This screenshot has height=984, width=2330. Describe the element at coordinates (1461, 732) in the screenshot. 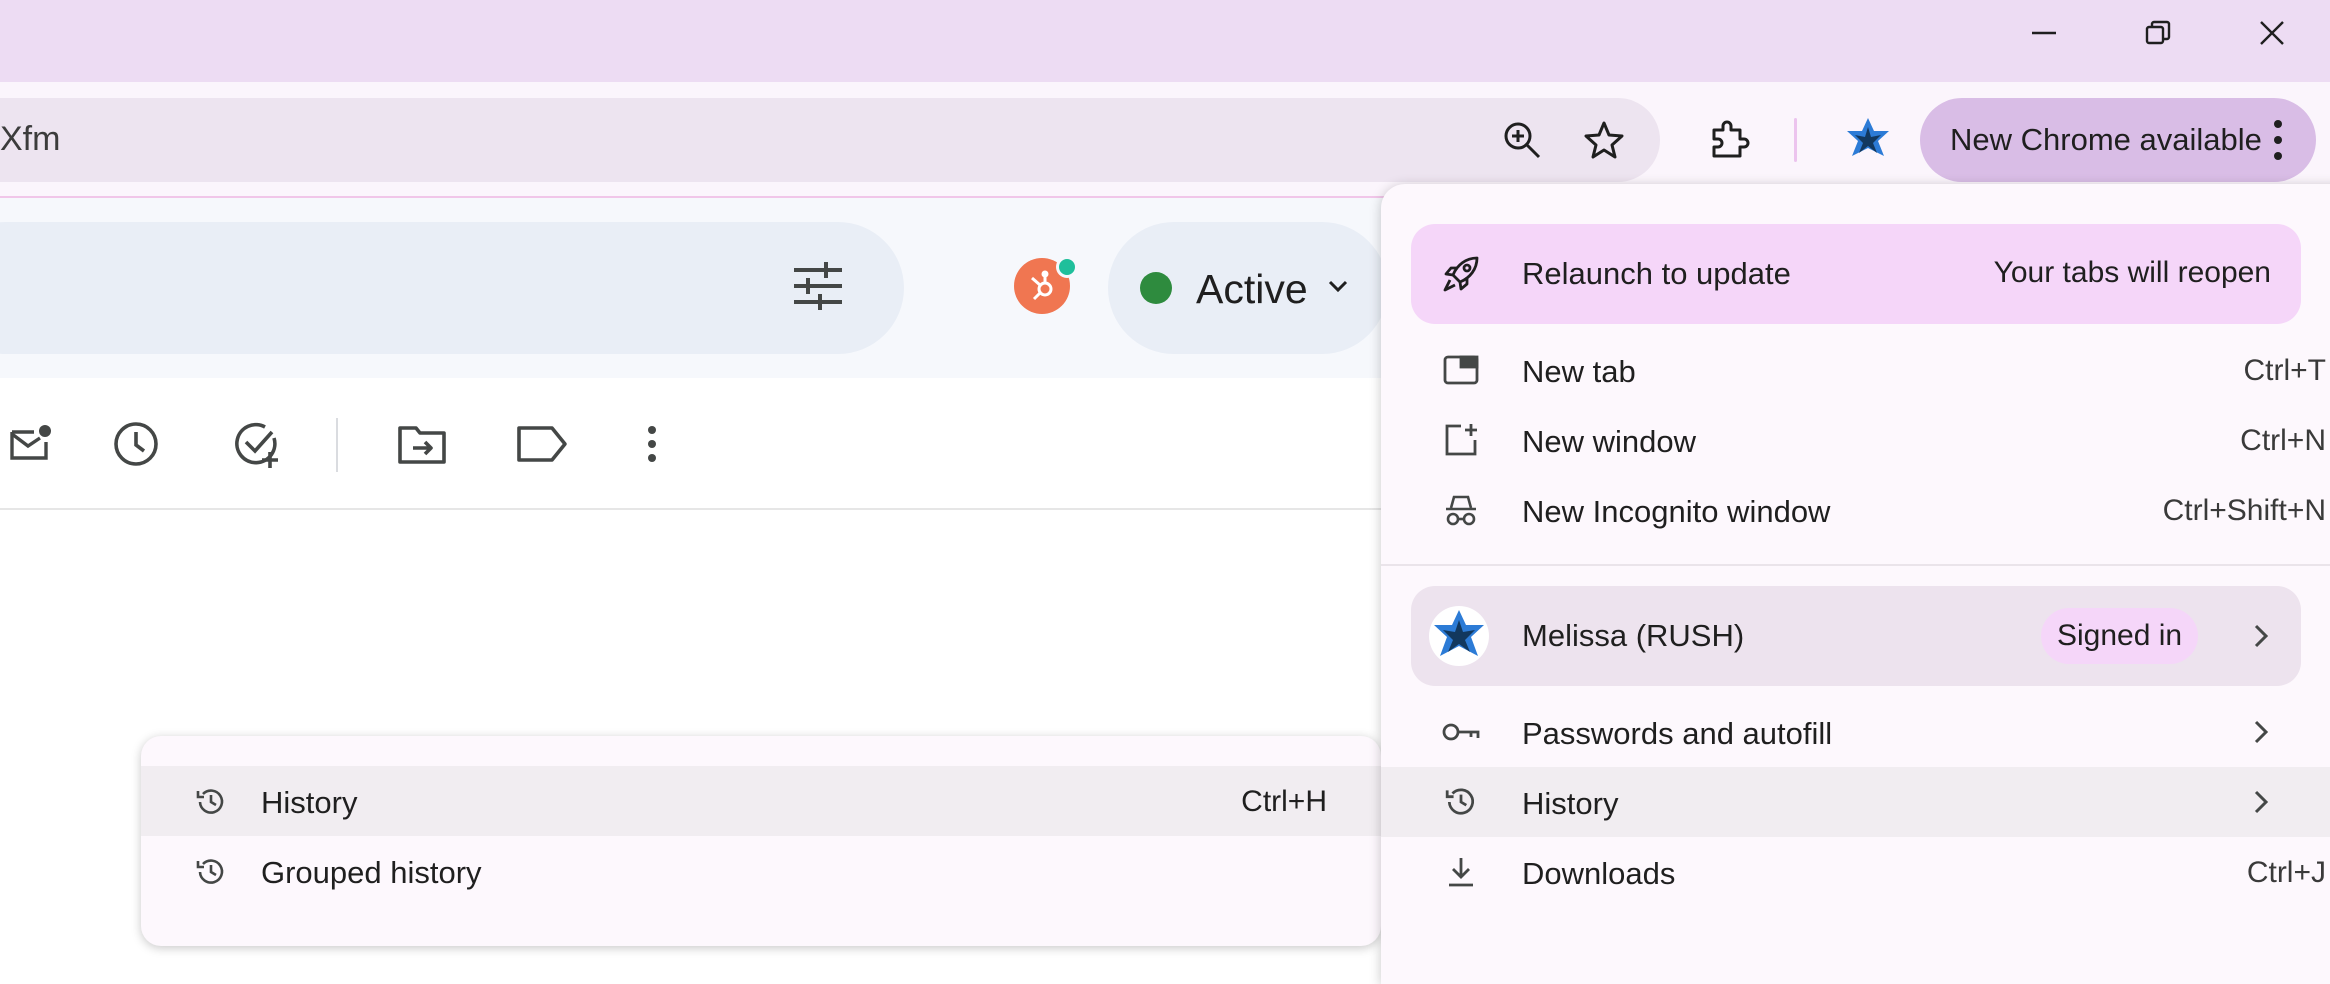

I see `key-icon` at that location.